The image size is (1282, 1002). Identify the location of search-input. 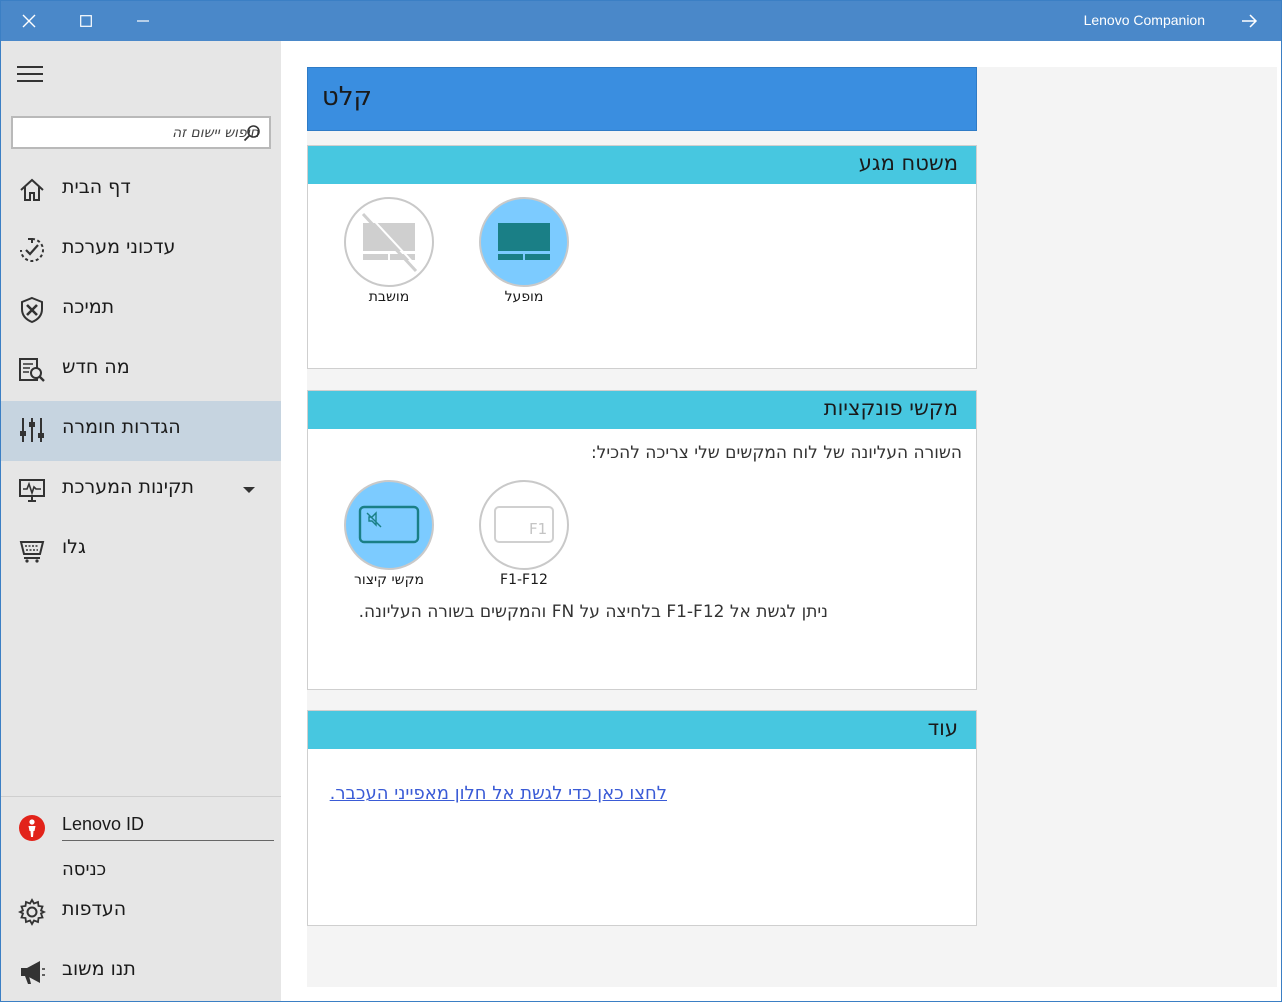
(159, 133).